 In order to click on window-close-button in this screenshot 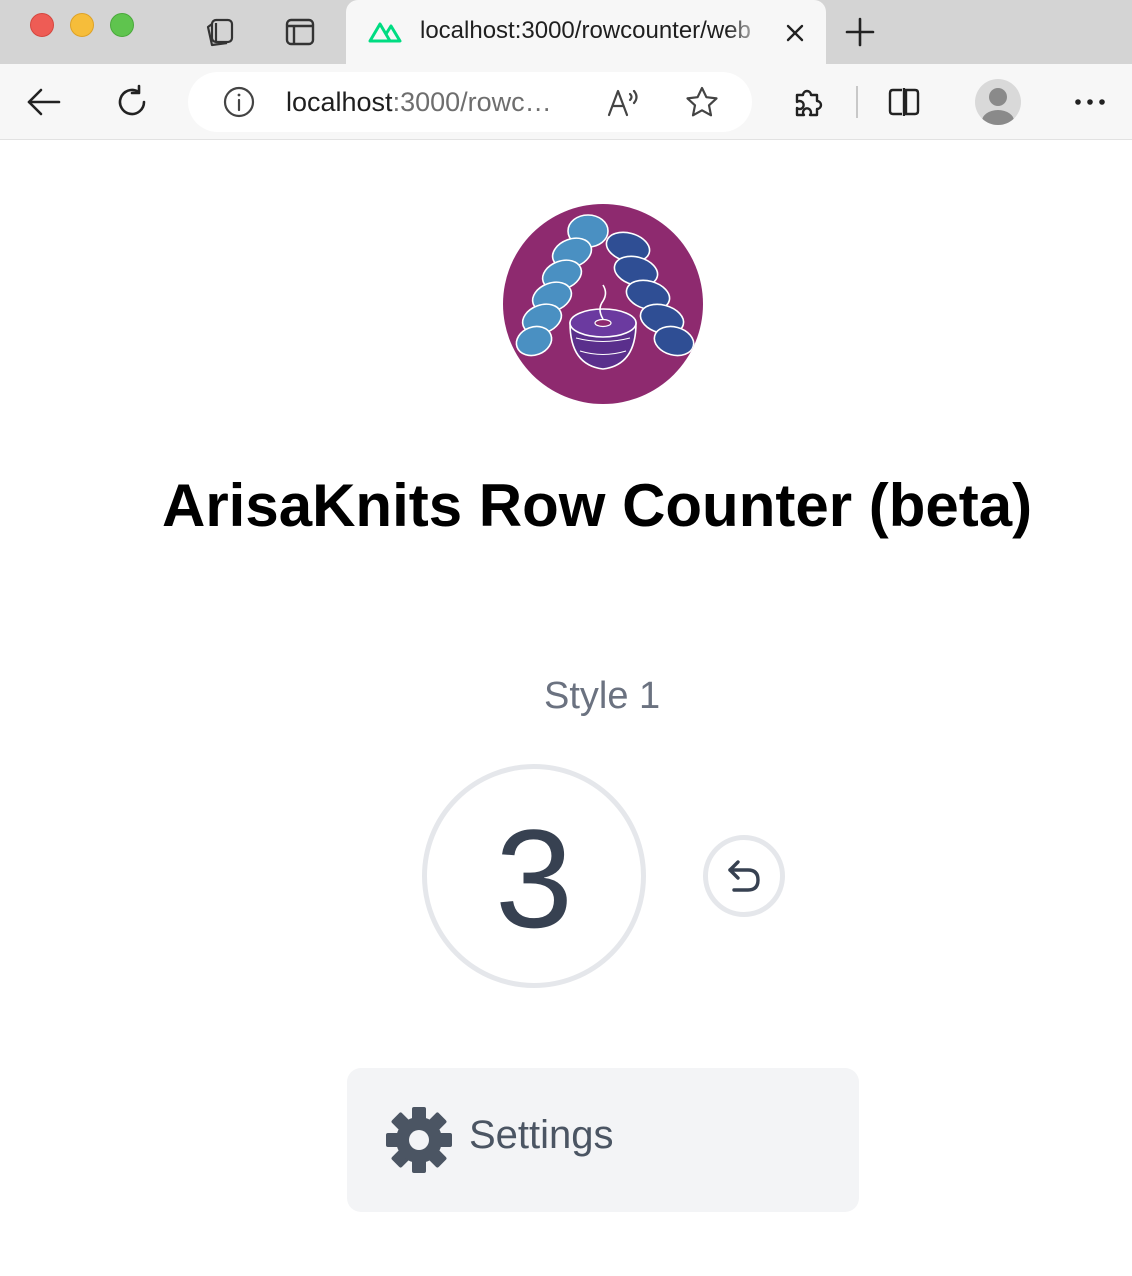, I will do `click(42, 25)`.